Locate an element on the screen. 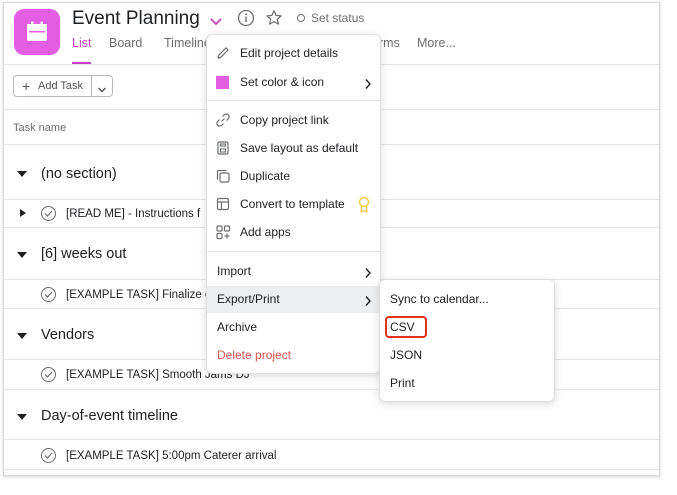  export-print-submenu: Sync to calendar... CSV JSON Print is located at coordinates (467, 340).